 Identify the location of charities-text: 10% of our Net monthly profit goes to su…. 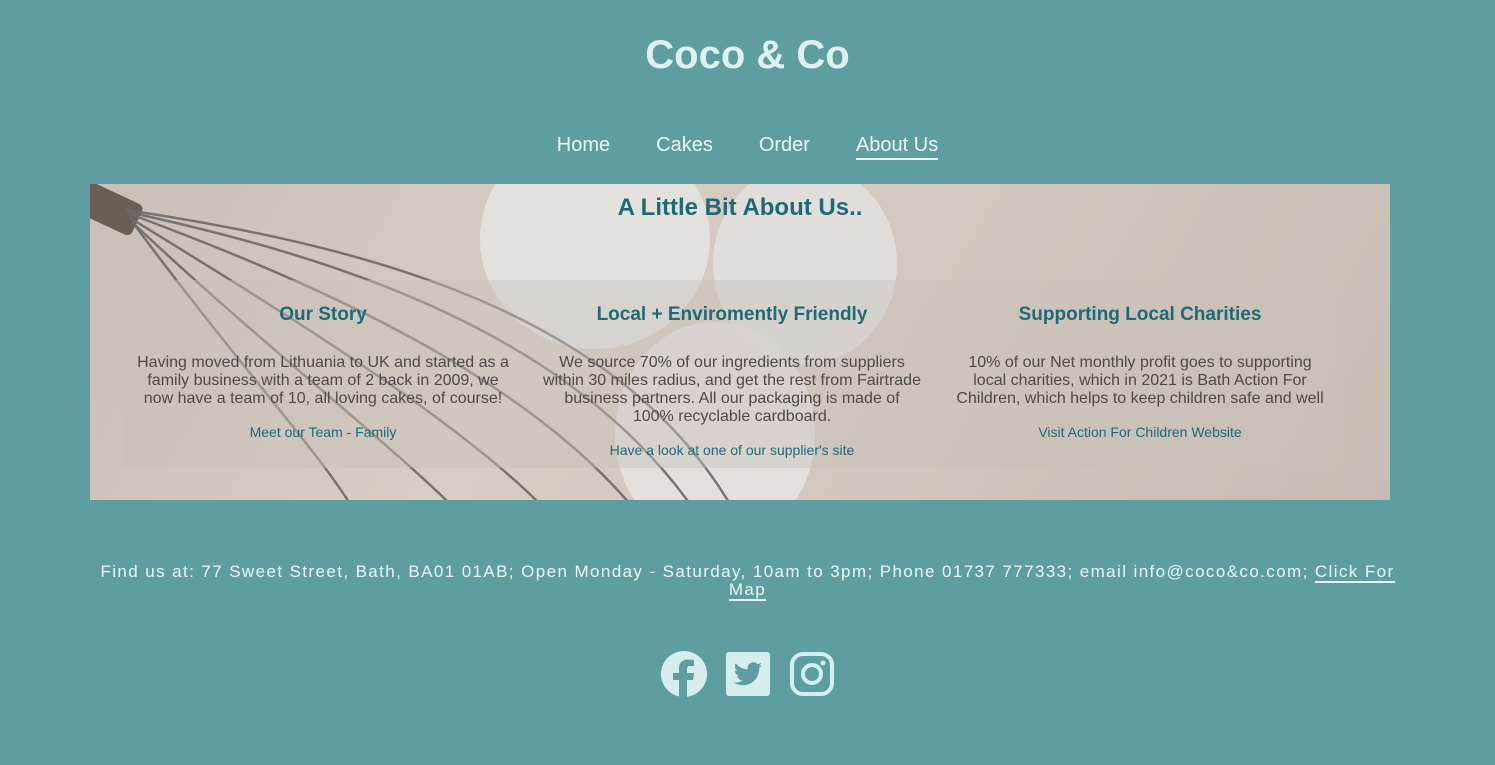
(1140, 380).